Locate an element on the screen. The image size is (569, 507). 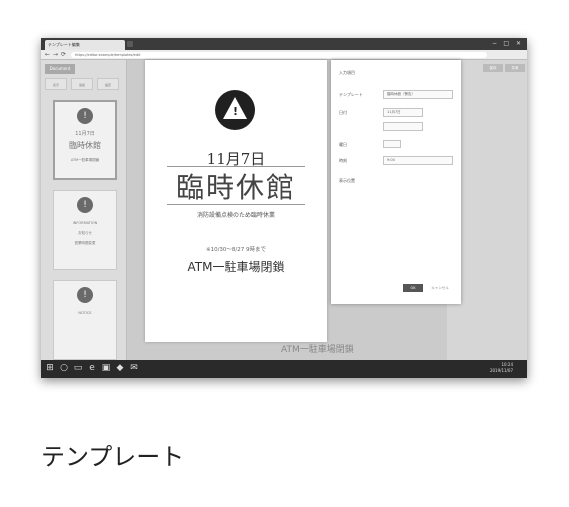
notice-location: ATM一駐車場閉鎖 is located at coordinates (236, 267).